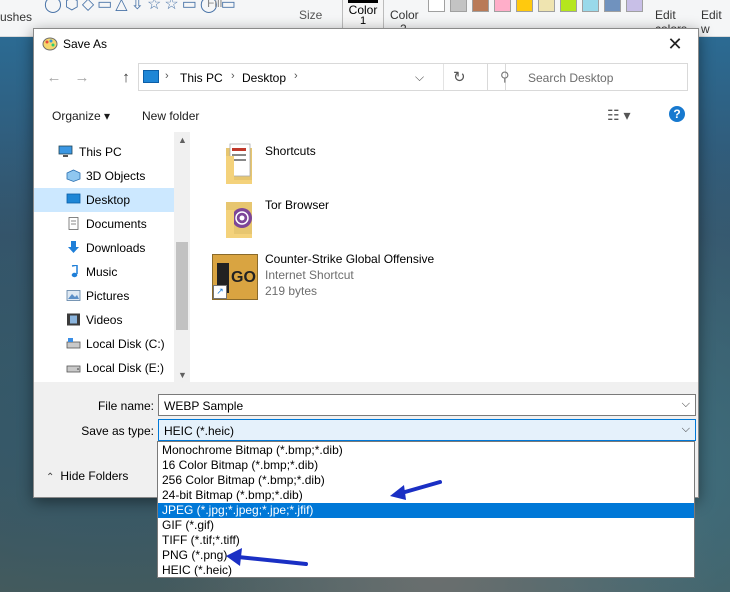 Image resolution: width=730 pixels, height=592 pixels. Describe the element at coordinates (54, 78) in the screenshot. I see `back-arrow-icon: ←` at that location.